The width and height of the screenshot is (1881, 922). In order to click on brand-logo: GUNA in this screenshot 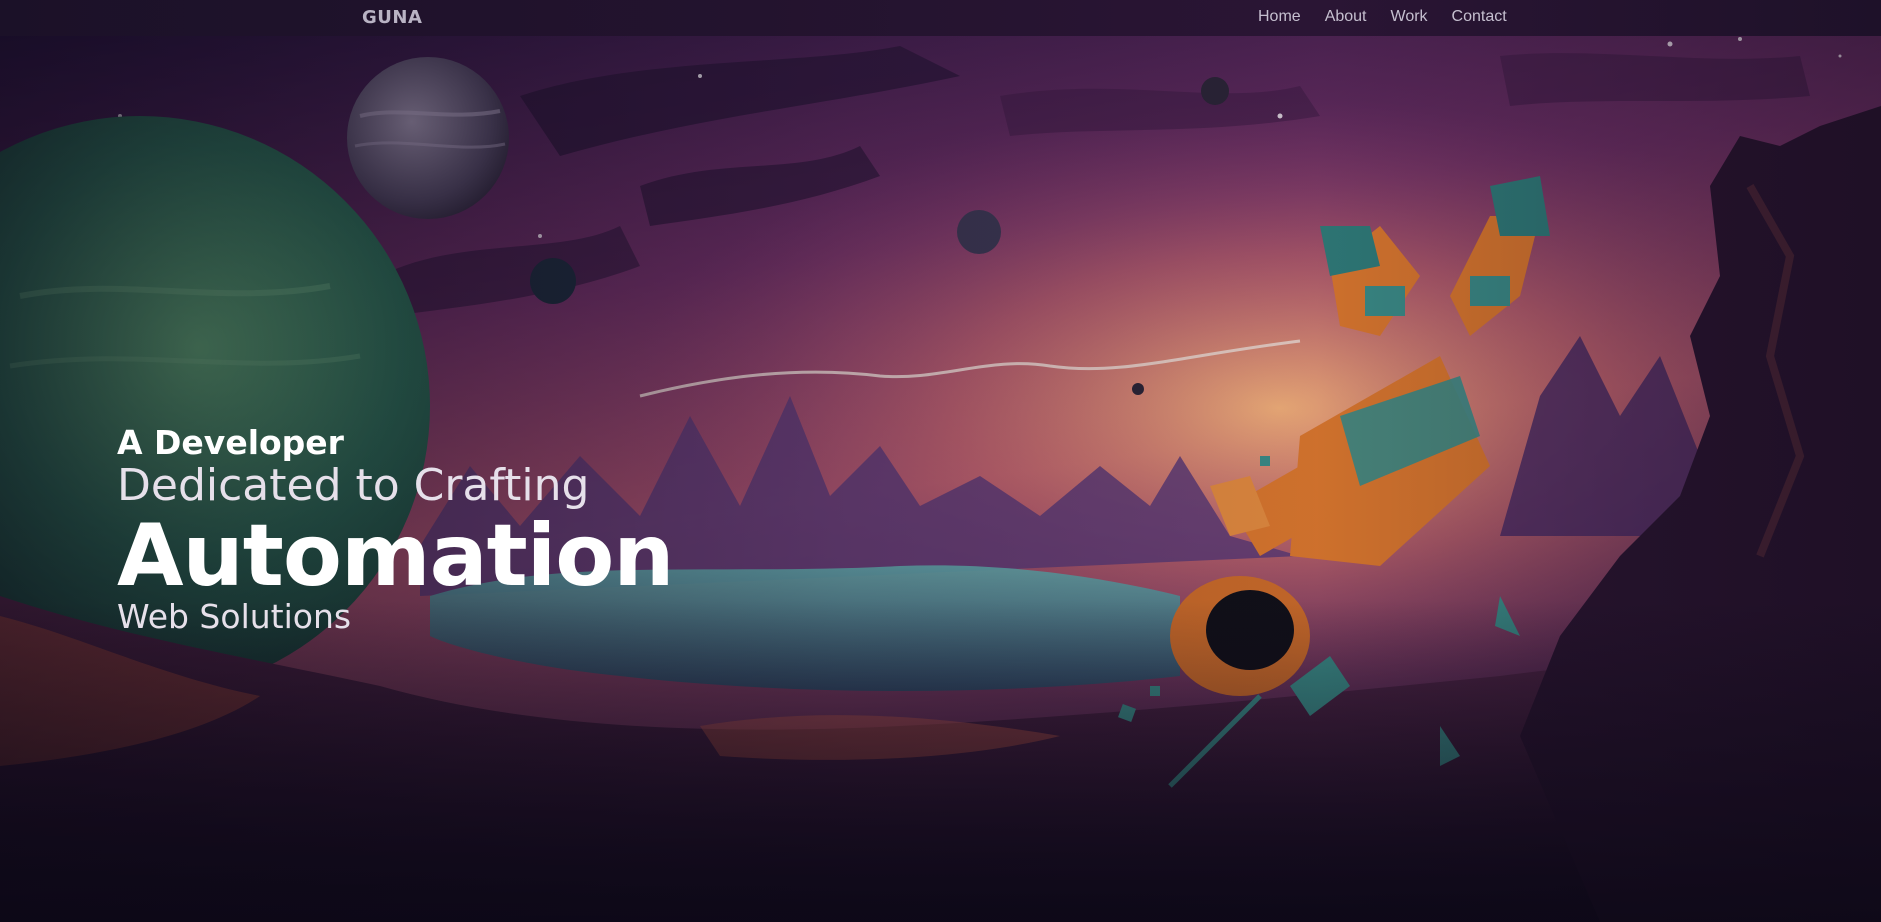, I will do `click(392, 17)`.